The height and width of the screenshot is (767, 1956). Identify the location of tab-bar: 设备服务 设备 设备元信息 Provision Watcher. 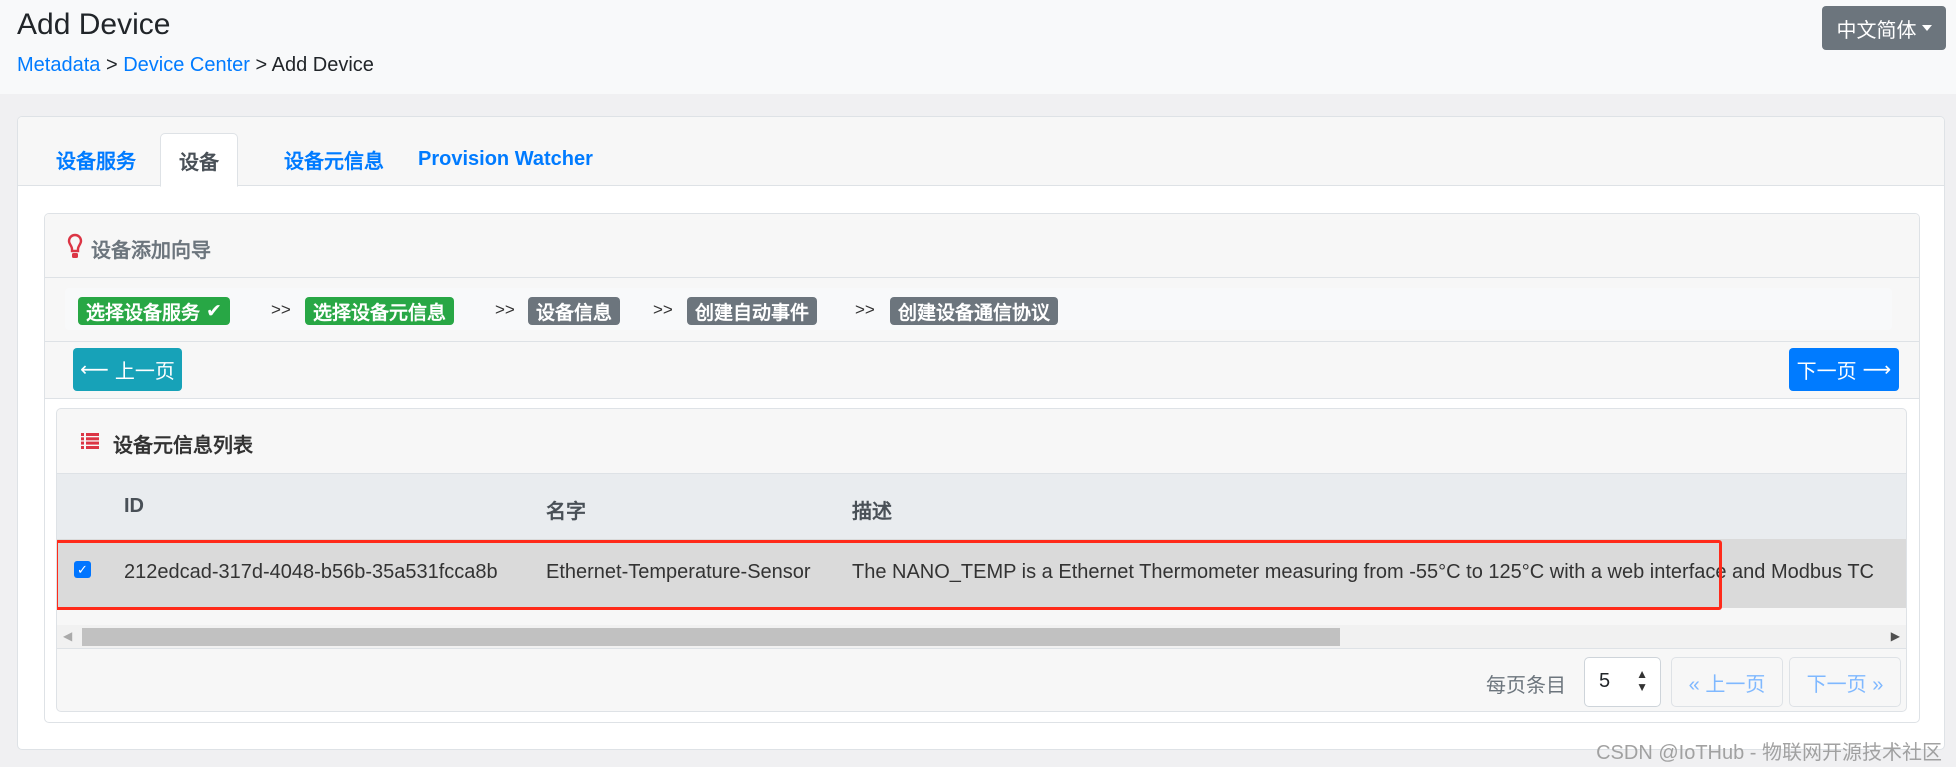
(981, 152).